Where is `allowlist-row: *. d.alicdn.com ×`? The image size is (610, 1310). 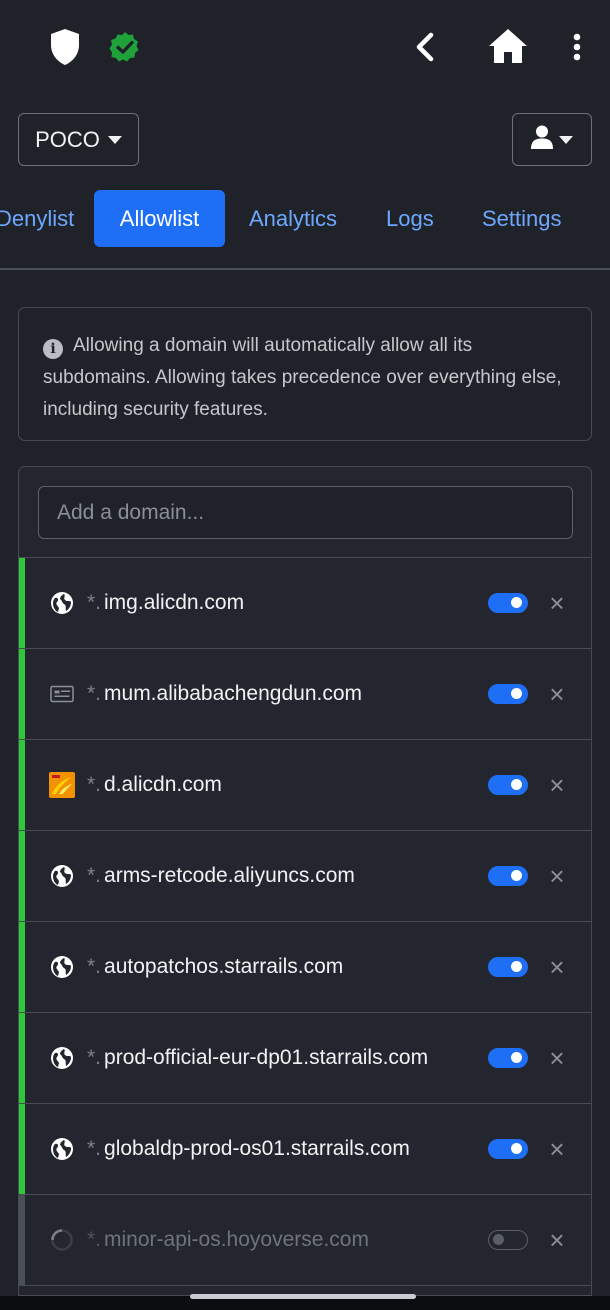
allowlist-row: *. d.alicdn.com × is located at coordinates (305, 785).